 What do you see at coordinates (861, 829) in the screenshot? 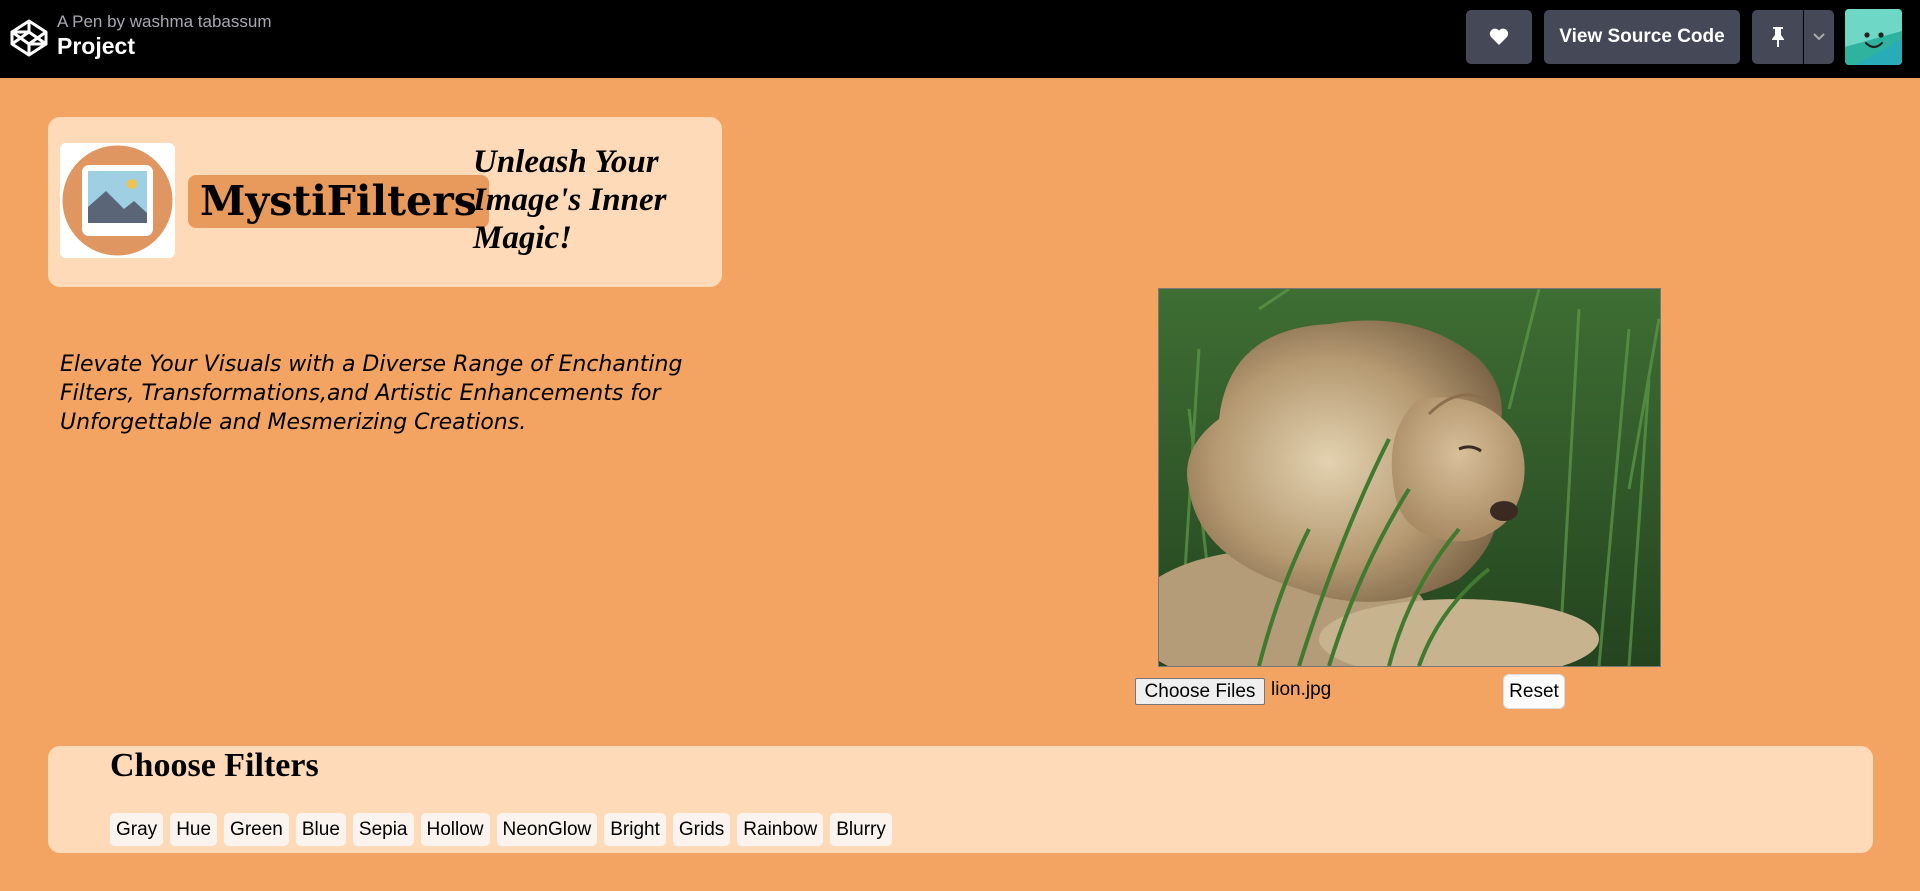
I see `filter-blurry-button: Blurry` at bounding box center [861, 829].